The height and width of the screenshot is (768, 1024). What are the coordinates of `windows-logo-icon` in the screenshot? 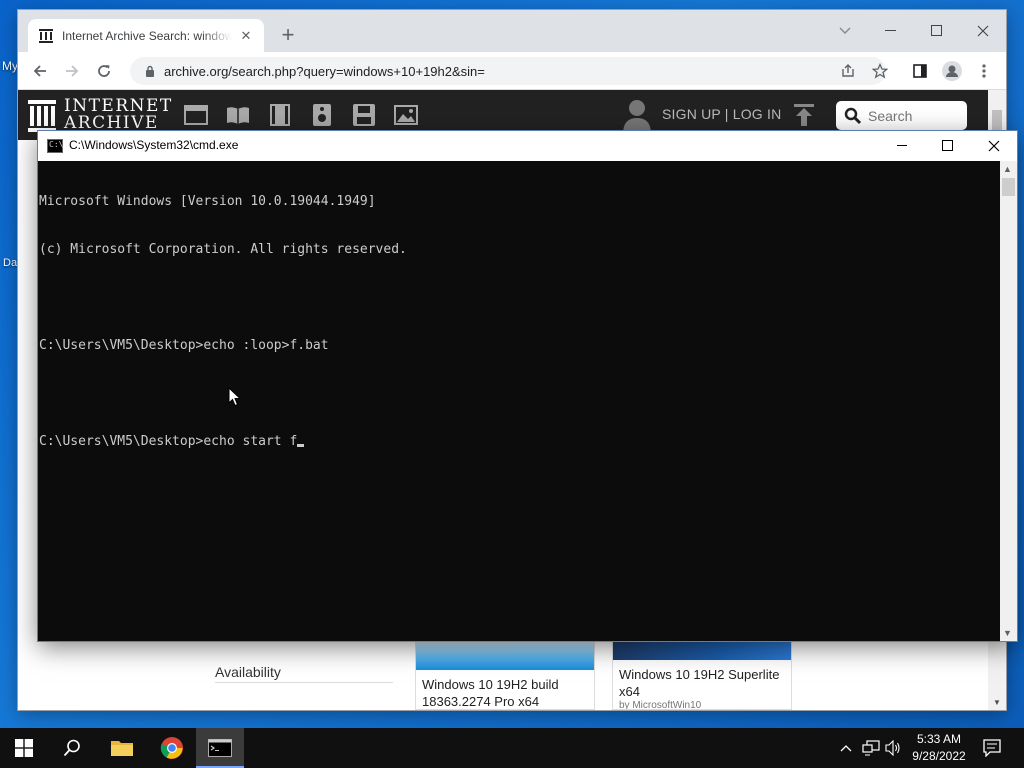 It's located at (24, 748).